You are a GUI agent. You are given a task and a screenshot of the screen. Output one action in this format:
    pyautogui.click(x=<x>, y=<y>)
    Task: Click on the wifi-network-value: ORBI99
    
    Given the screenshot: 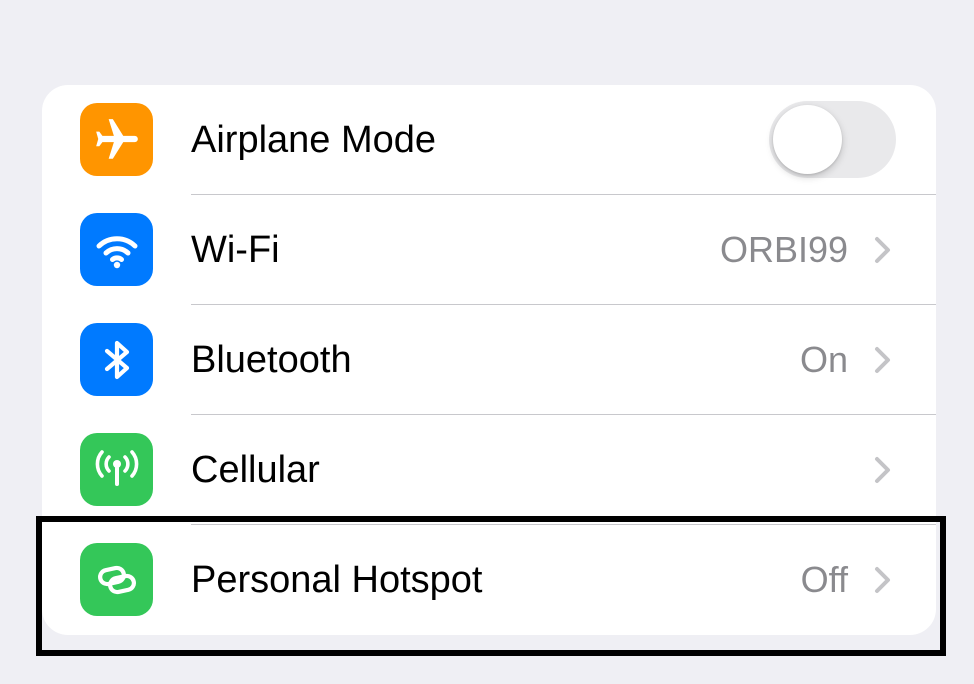 What is the action you would take?
    pyautogui.click(x=783, y=249)
    